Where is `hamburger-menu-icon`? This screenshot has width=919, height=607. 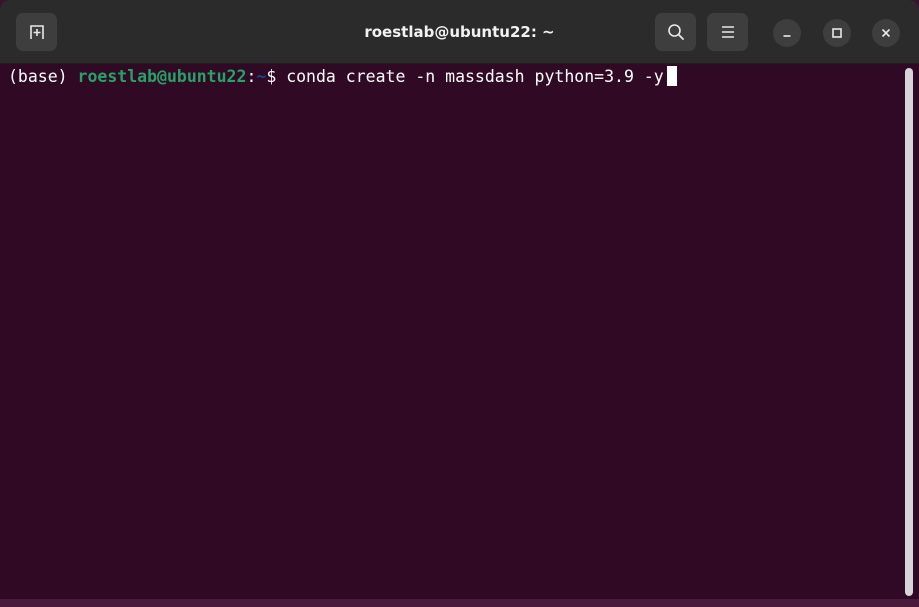
hamburger-menu-icon is located at coordinates (727, 32).